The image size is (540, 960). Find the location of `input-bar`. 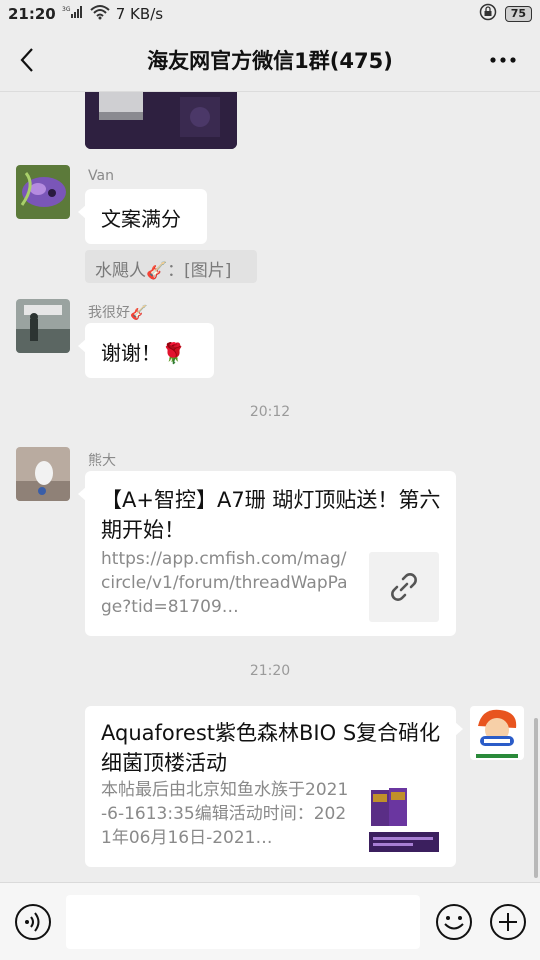

input-bar is located at coordinates (270, 921).